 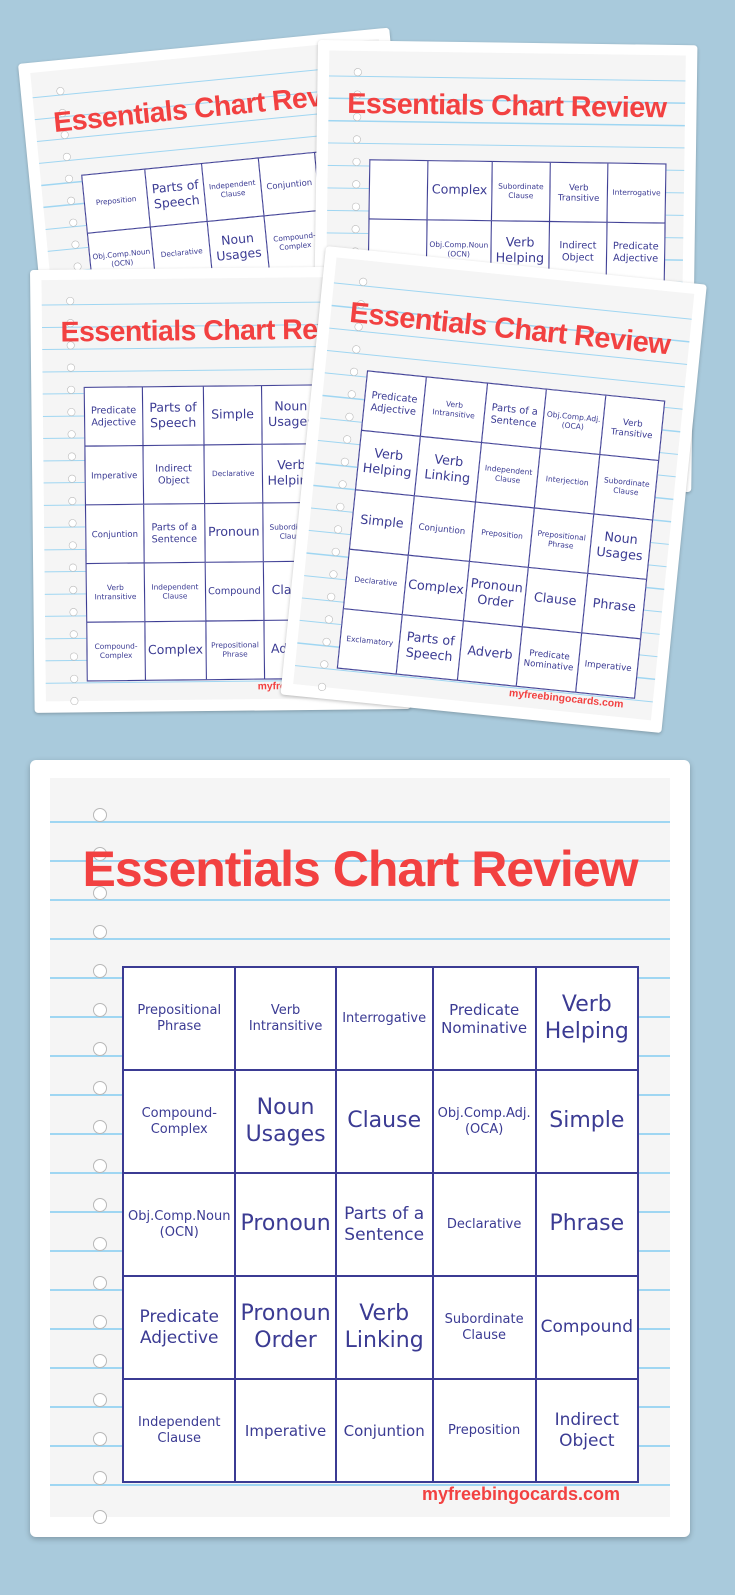 What do you see at coordinates (179, 1121) in the screenshot?
I see `bingo-cell: Compound-Complex` at bounding box center [179, 1121].